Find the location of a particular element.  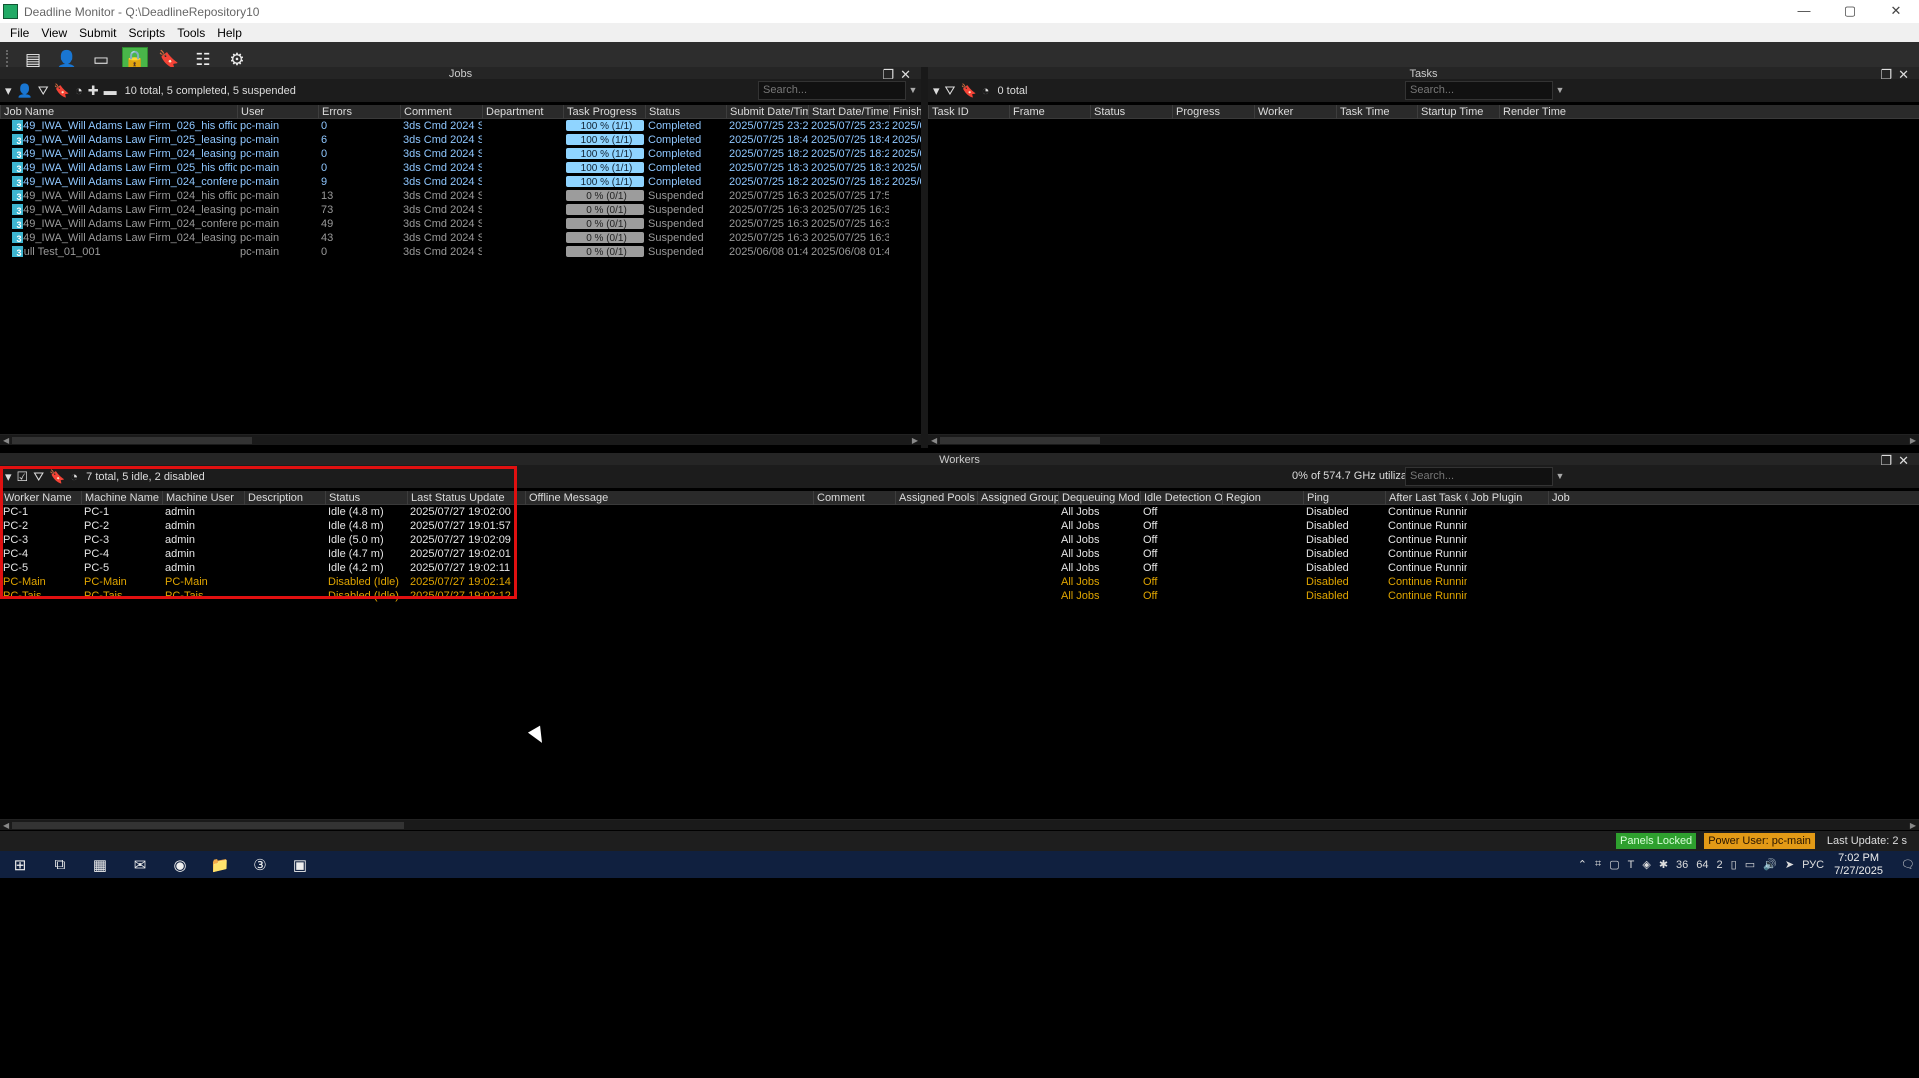

chrome-icon: ◉ is located at coordinates (180, 864).